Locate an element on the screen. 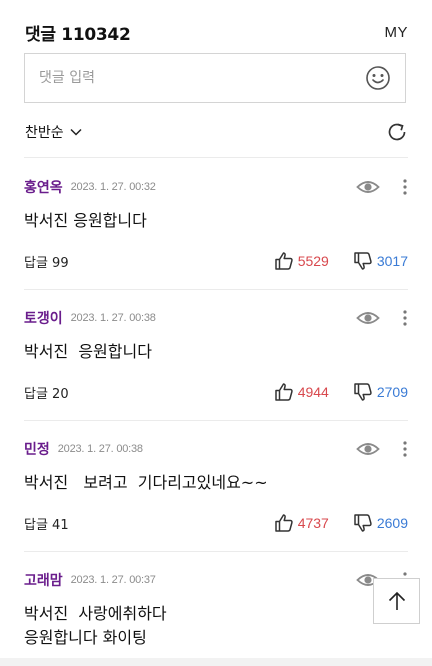 The image size is (432, 666). sort-dropdown: 찬반순 is located at coordinates (53, 132).